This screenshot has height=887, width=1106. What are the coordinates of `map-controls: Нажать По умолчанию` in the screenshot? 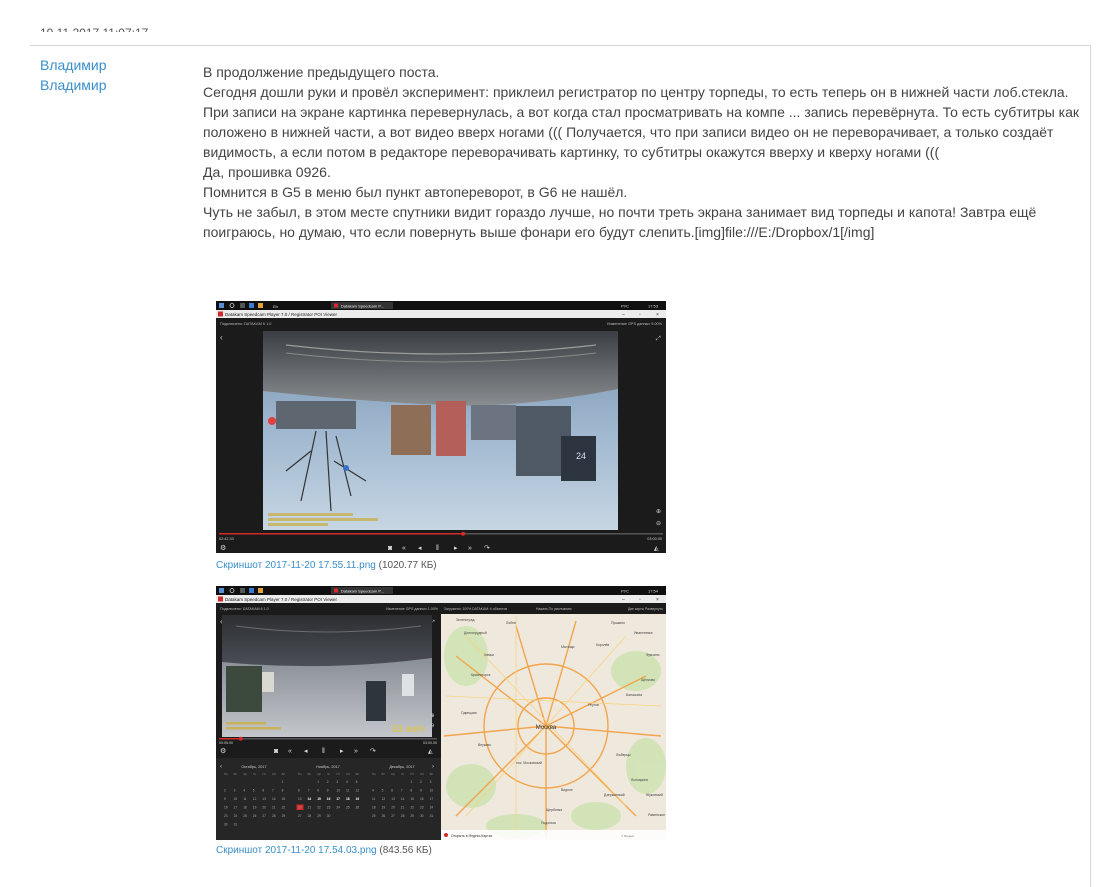 It's located at (554, 609).